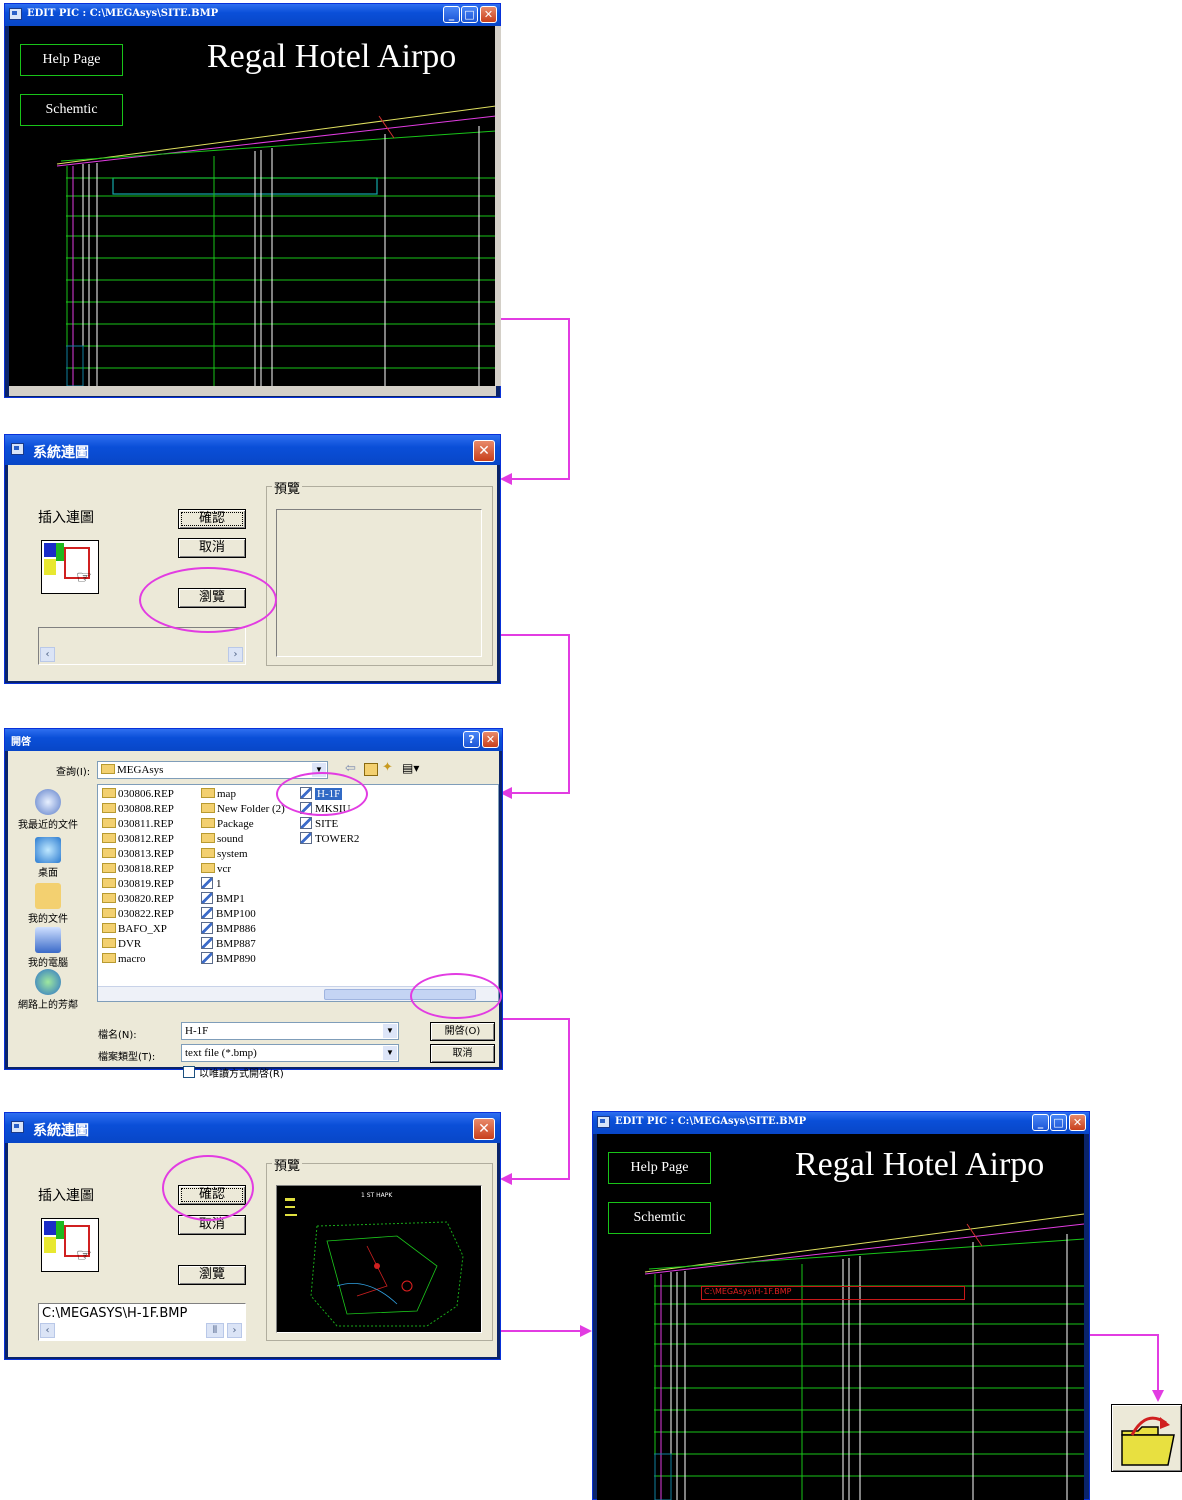 Image resolution: width=1182 pixels, height=1500 pixels. What do you see at coordinates (290, 1053) in the screenshot?
I see `filetype-combo: text file (*.bmp) ▼` at bounding box center [290, 1053].